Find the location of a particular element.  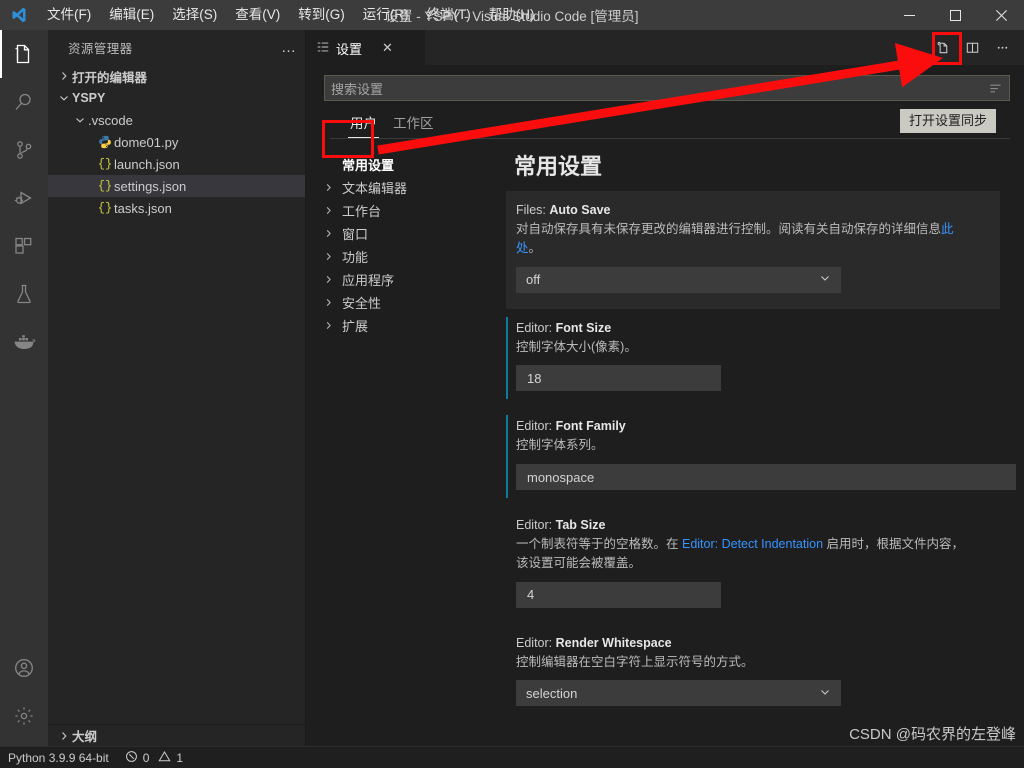

source-control-icon is located at coordinates (24, 150).